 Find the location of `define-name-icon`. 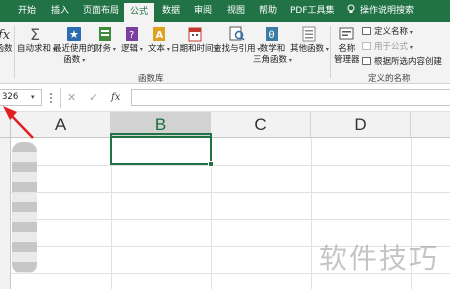

define-name-icon is located at coordinates (366, 31).